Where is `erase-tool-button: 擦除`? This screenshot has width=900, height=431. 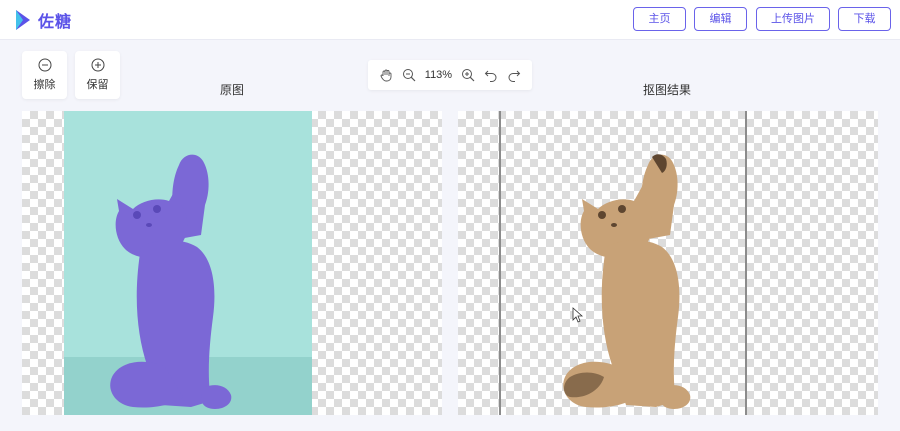 erase-tool-button: 擦除 is located at coordinates (44, 75).